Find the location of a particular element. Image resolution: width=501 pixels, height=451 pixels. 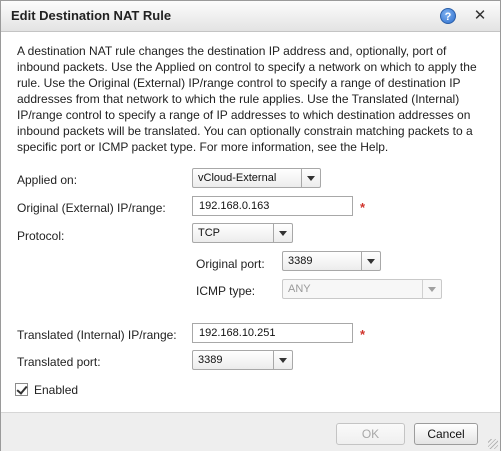

translated-ip-input: 192.168.10.251 is located at coordinates (272, 333).